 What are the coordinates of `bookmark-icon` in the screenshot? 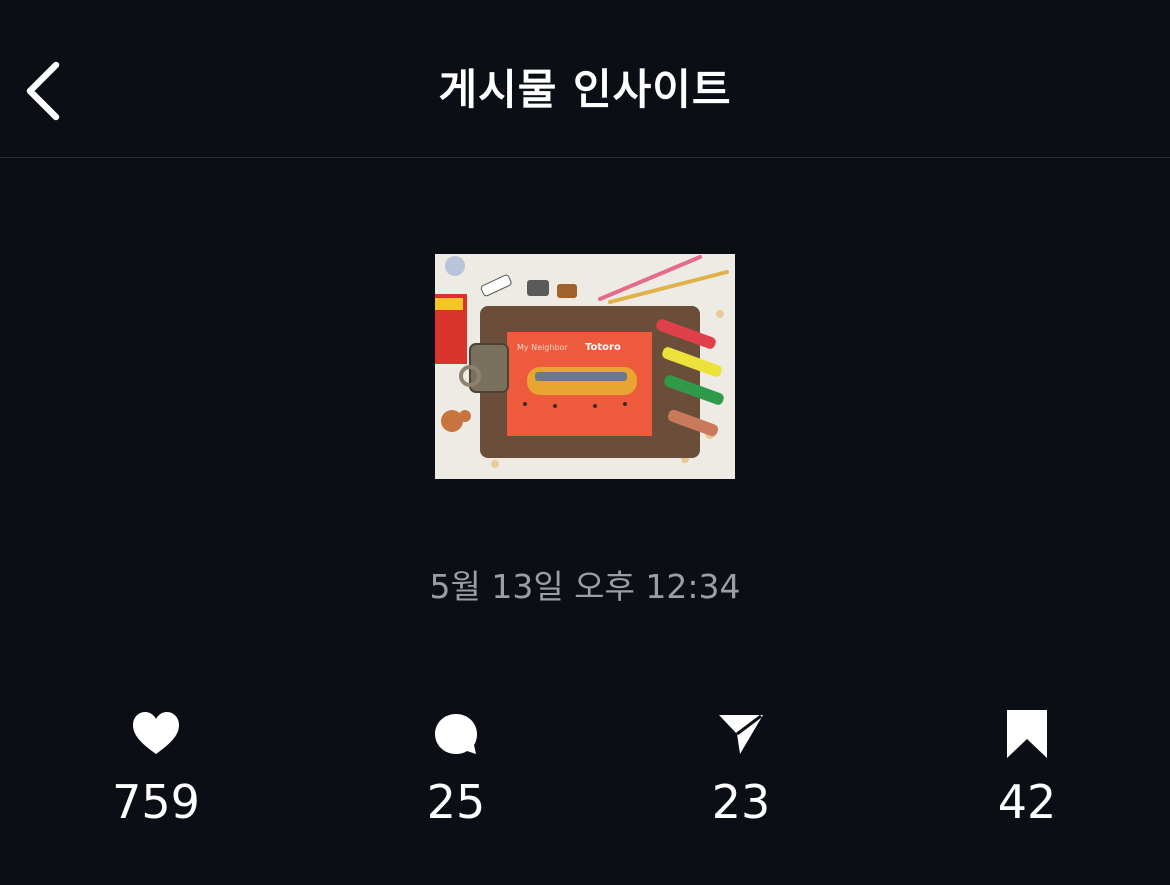 It's located at (1027, 734).